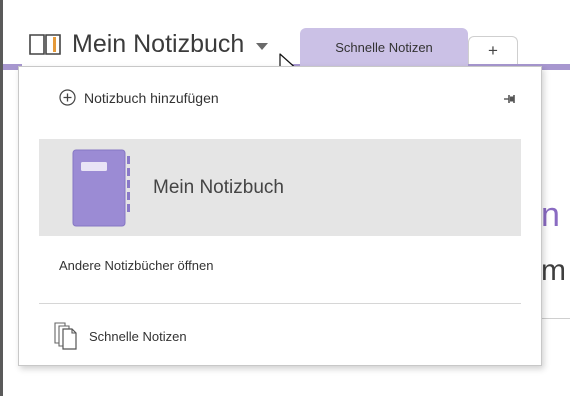 The height and width of the screenshot is (396, 570). Describe the element at coordinates (493, 50) in the screenshot. I see `add-section-tab: +` at that location.